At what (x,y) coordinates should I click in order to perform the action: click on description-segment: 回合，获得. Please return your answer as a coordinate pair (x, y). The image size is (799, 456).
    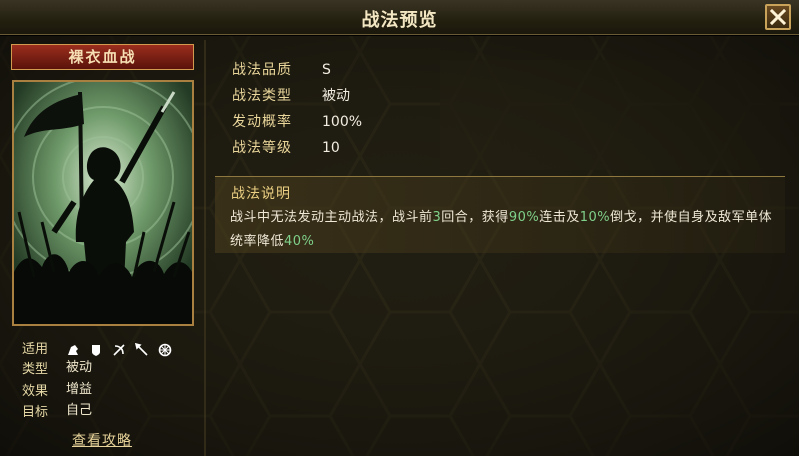
    Looking at the image, I should click on (475, 217).